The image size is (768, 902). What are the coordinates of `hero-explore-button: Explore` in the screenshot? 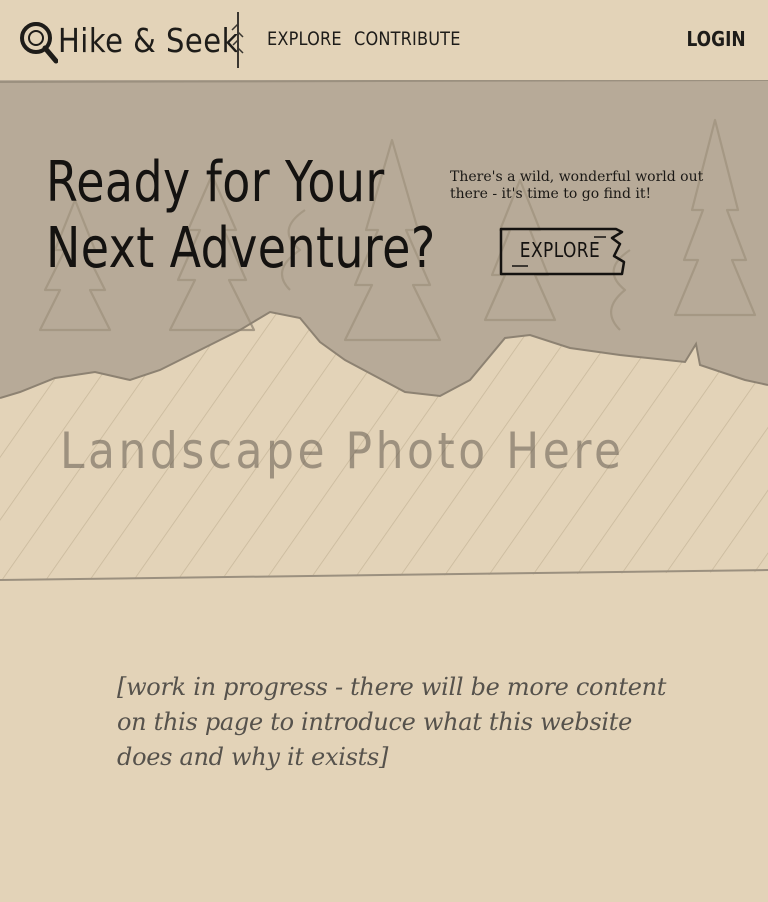 It's located at (562, 251).